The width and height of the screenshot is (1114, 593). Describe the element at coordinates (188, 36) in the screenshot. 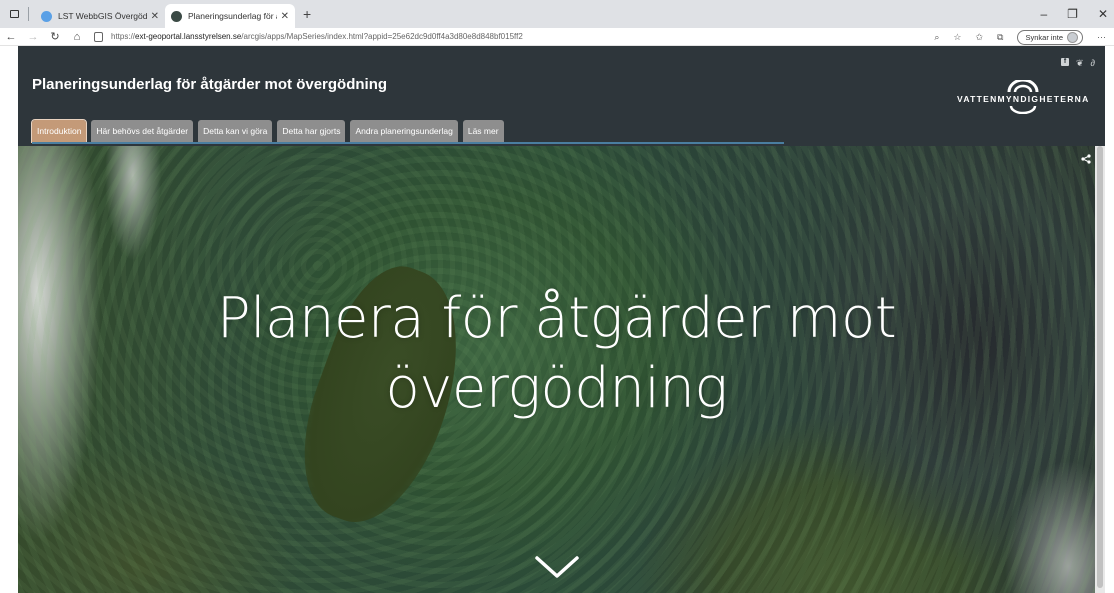

I see `url-host: ext-geoportal.lansstyrelsen.se` at that location.